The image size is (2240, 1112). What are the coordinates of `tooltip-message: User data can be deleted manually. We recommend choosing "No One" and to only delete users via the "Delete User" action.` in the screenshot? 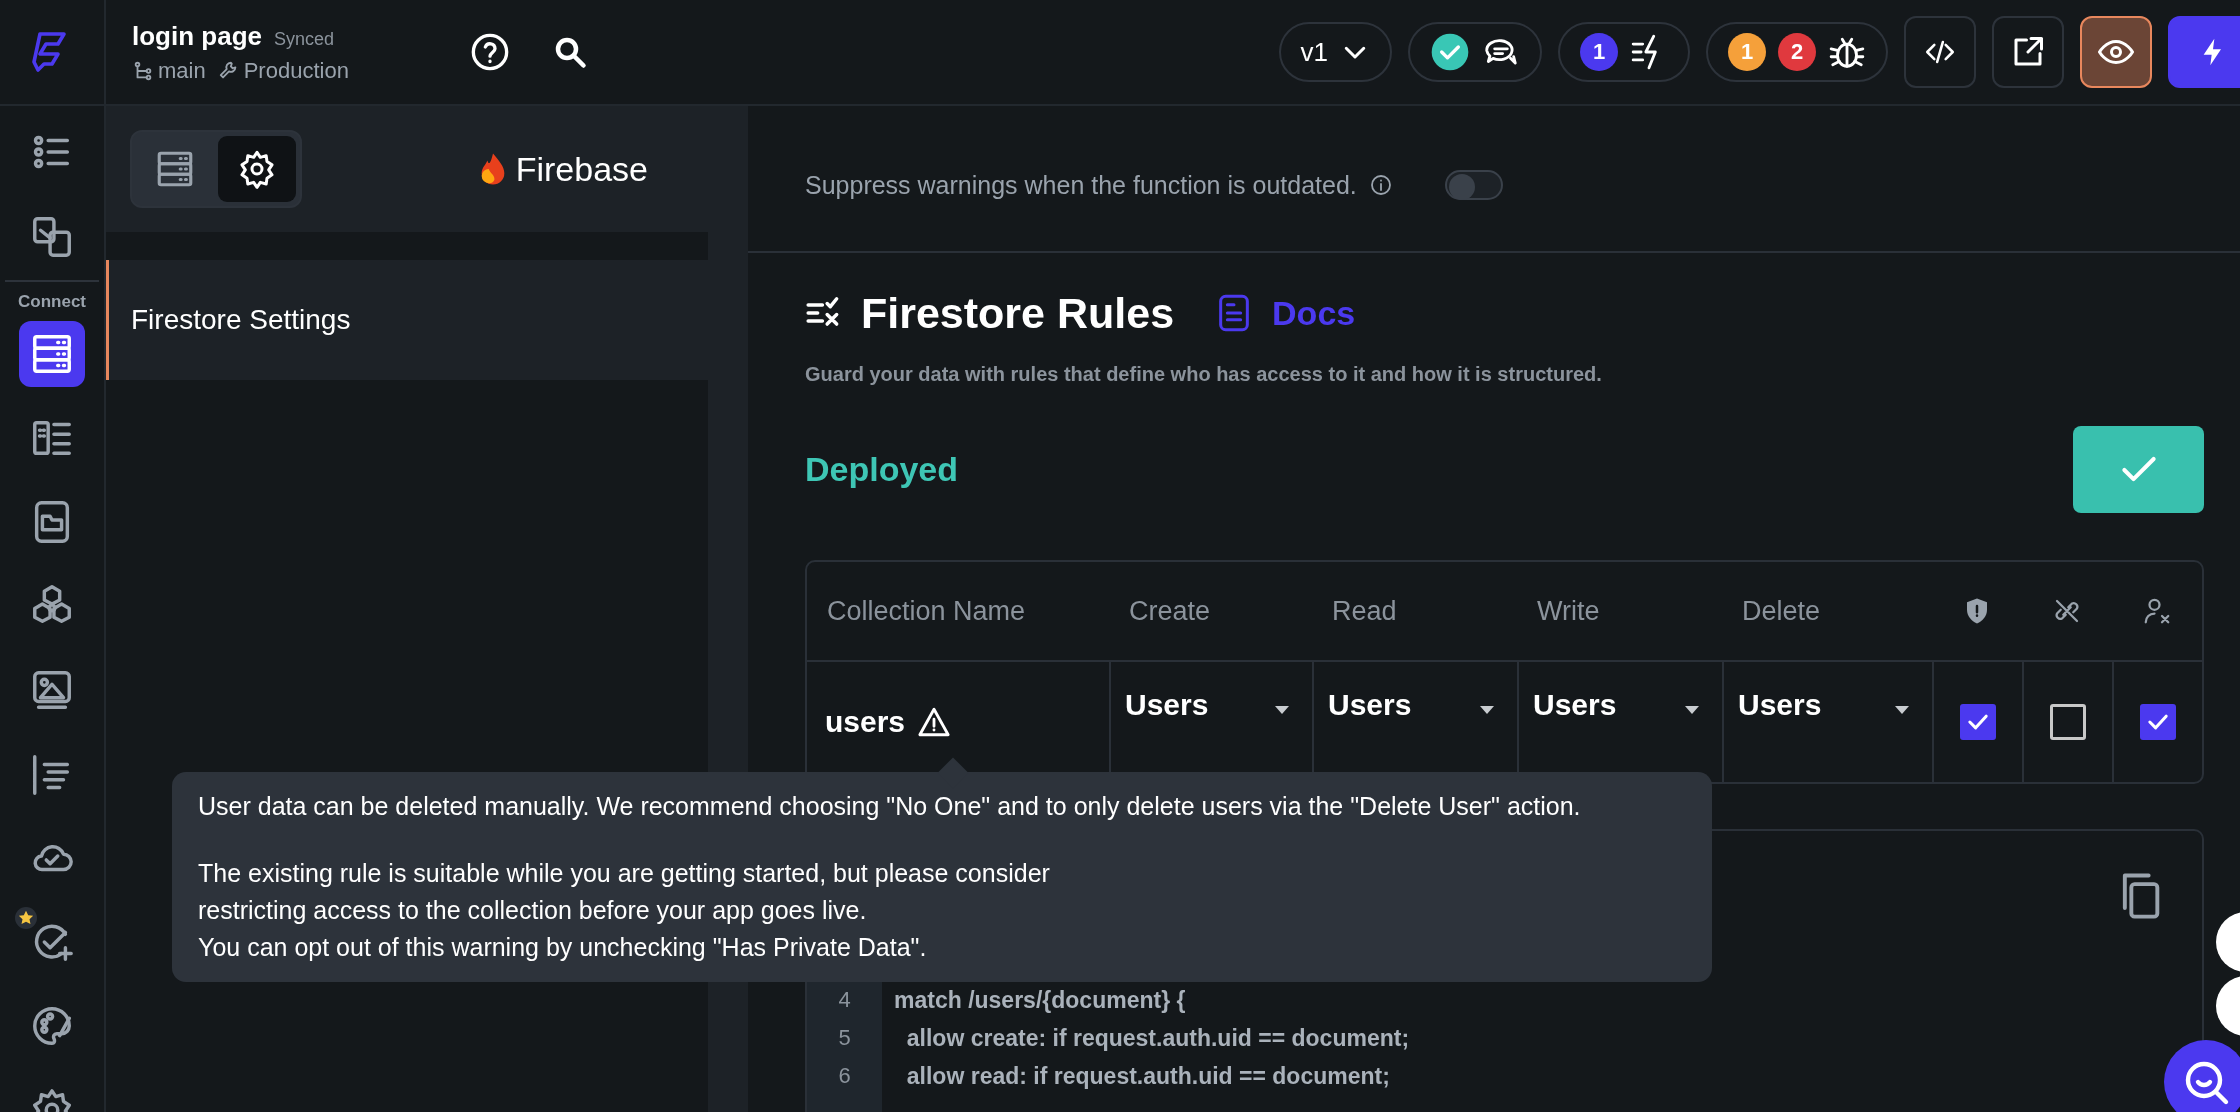 It's located at (890, 806).